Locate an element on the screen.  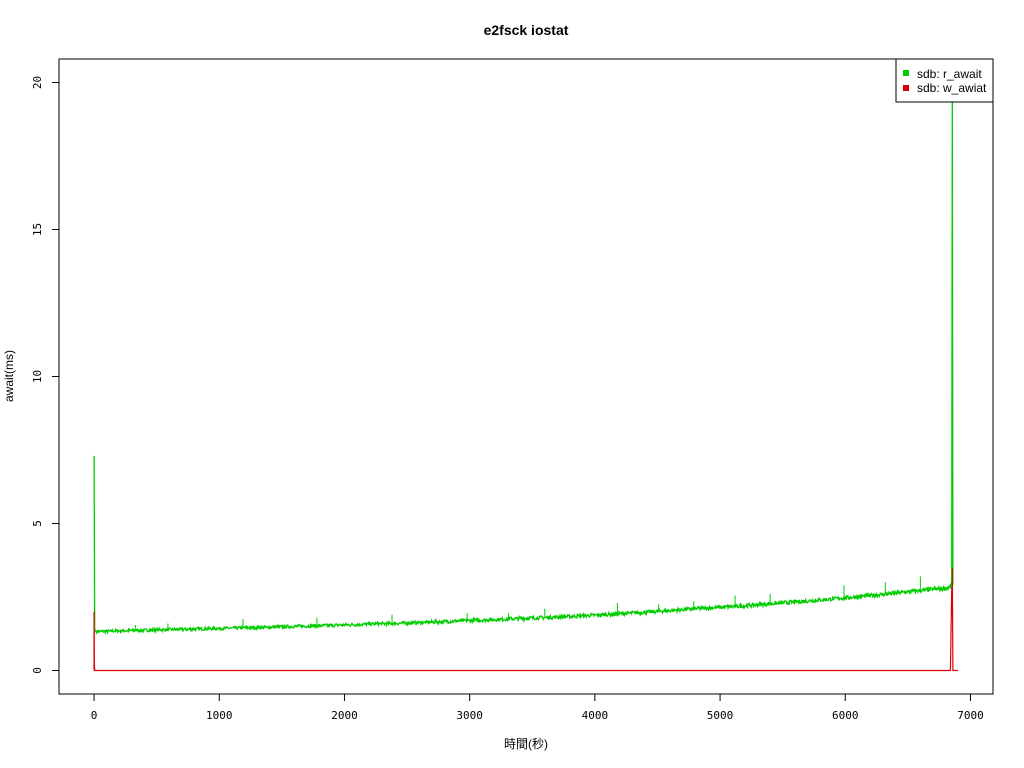
legend-swatch-w-awiat is located at coordinates (906, 88).